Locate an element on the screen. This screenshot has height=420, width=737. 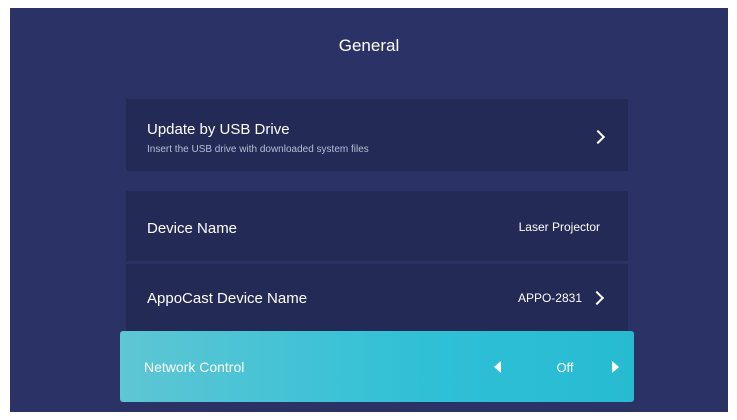
device-name-label: Device Name is located at coordinates (192, 228).